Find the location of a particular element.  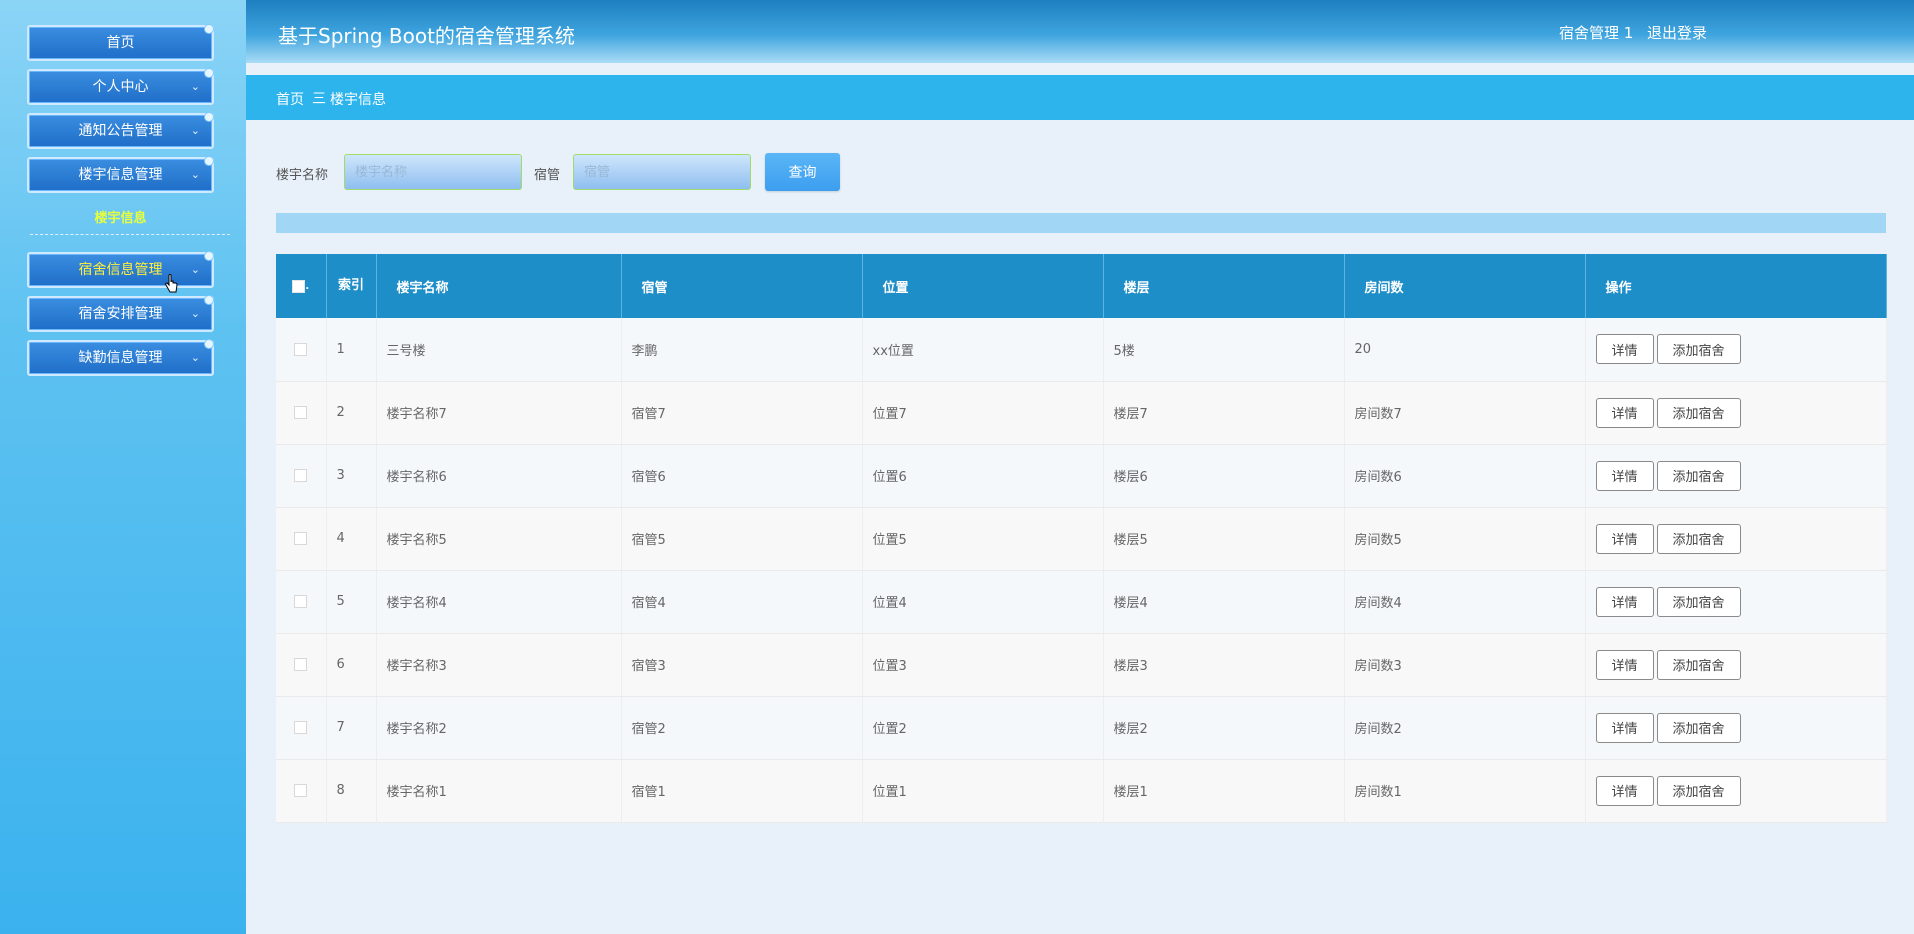

sidebar-item-label: 宿舍安排管理 is located at coordinates (120, 314).